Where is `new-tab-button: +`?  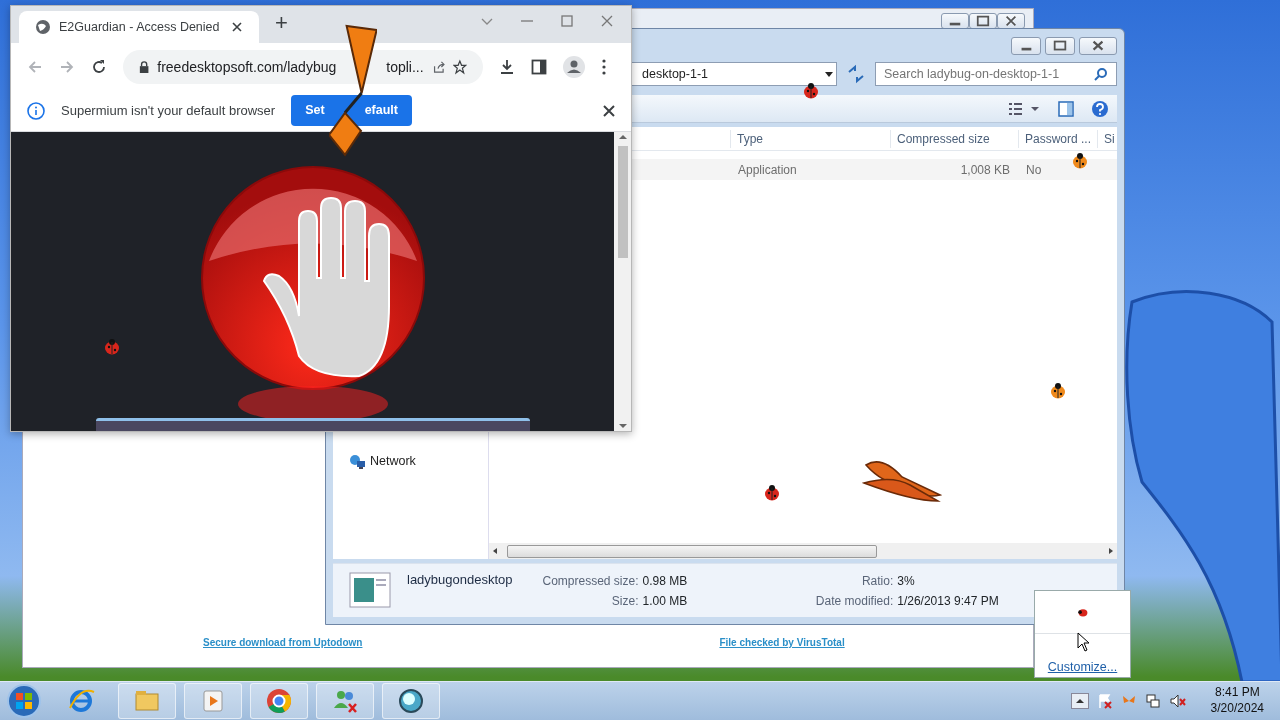 new-tab-button: + is located at coordinates (281, 23).